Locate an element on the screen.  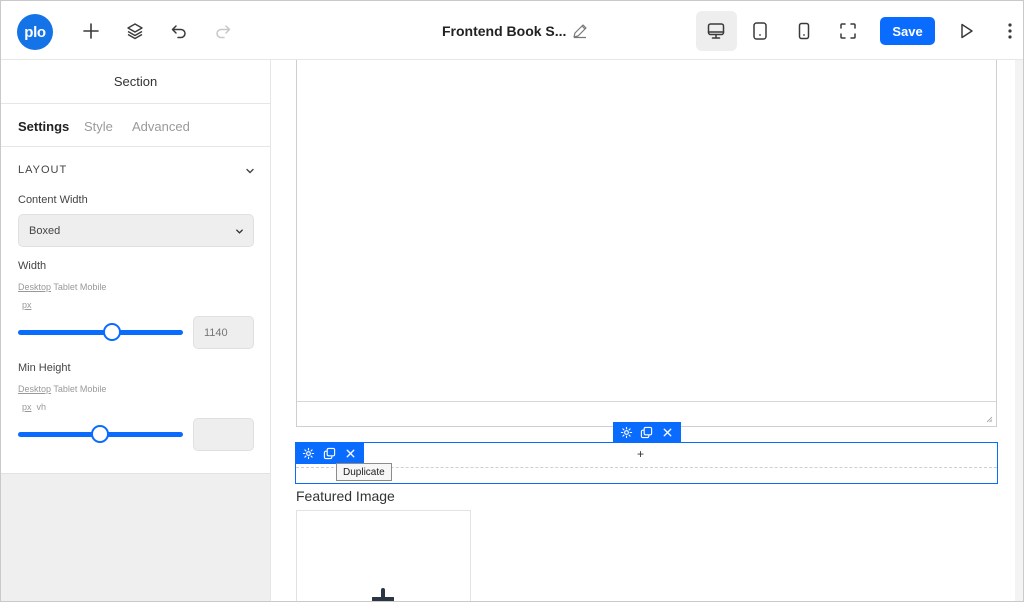
min-height-input is located at coordinates (223, 434).